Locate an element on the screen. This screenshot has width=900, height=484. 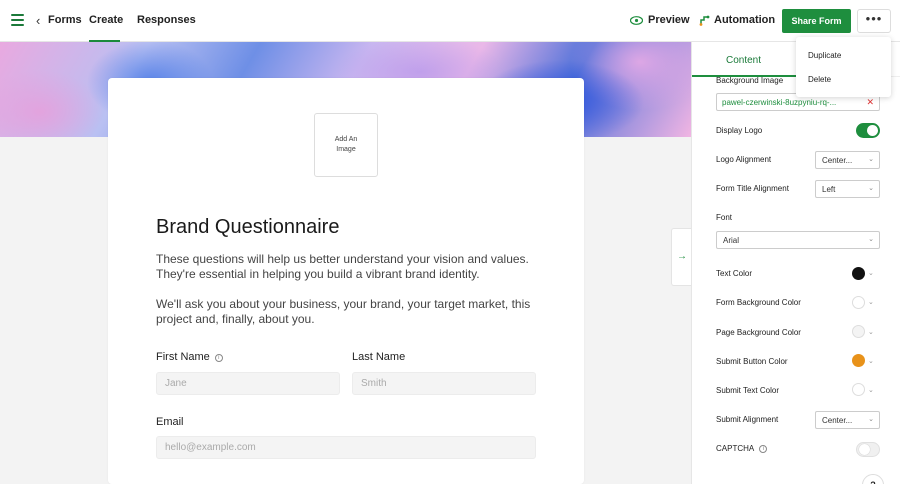
hamburger-menu-icon is located at coordinates (17, 20).